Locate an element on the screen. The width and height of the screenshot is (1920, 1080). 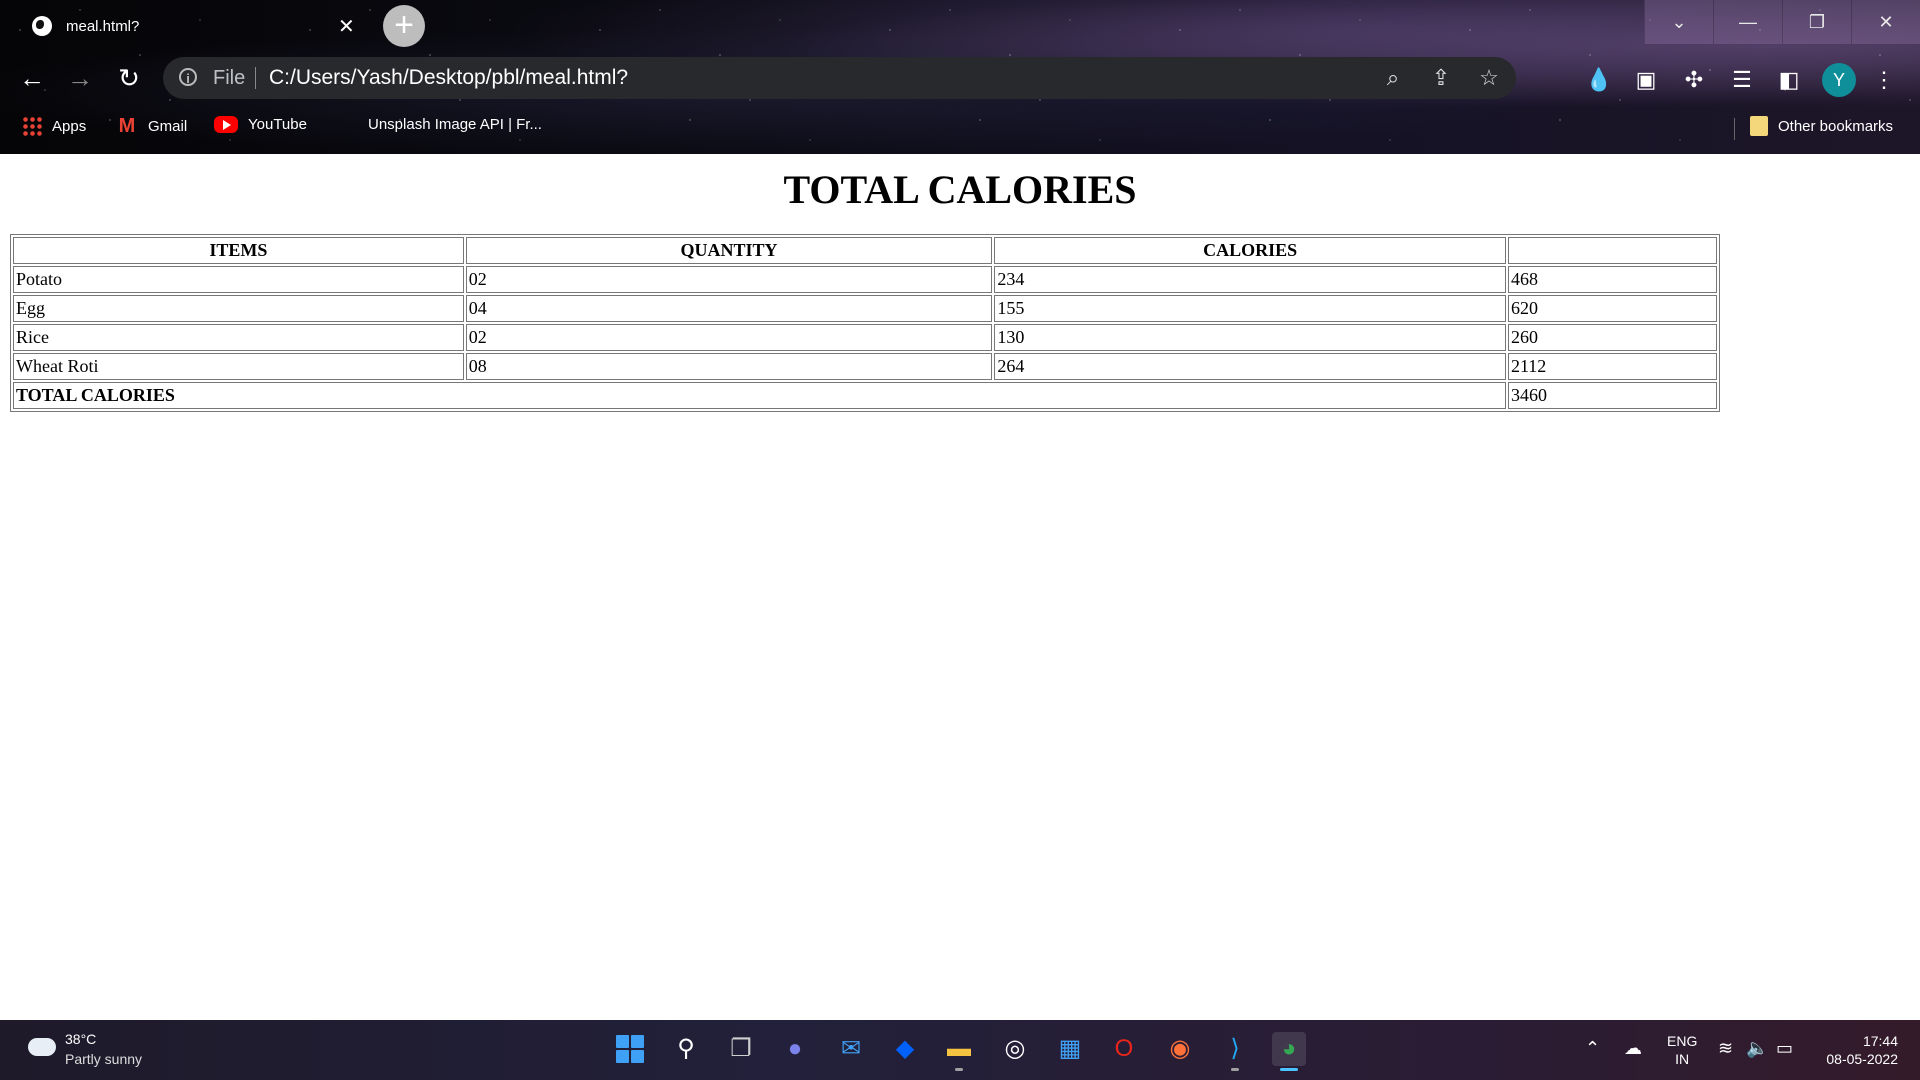
bookmark-youtube: YouTube is located at coordinates (260, 124).